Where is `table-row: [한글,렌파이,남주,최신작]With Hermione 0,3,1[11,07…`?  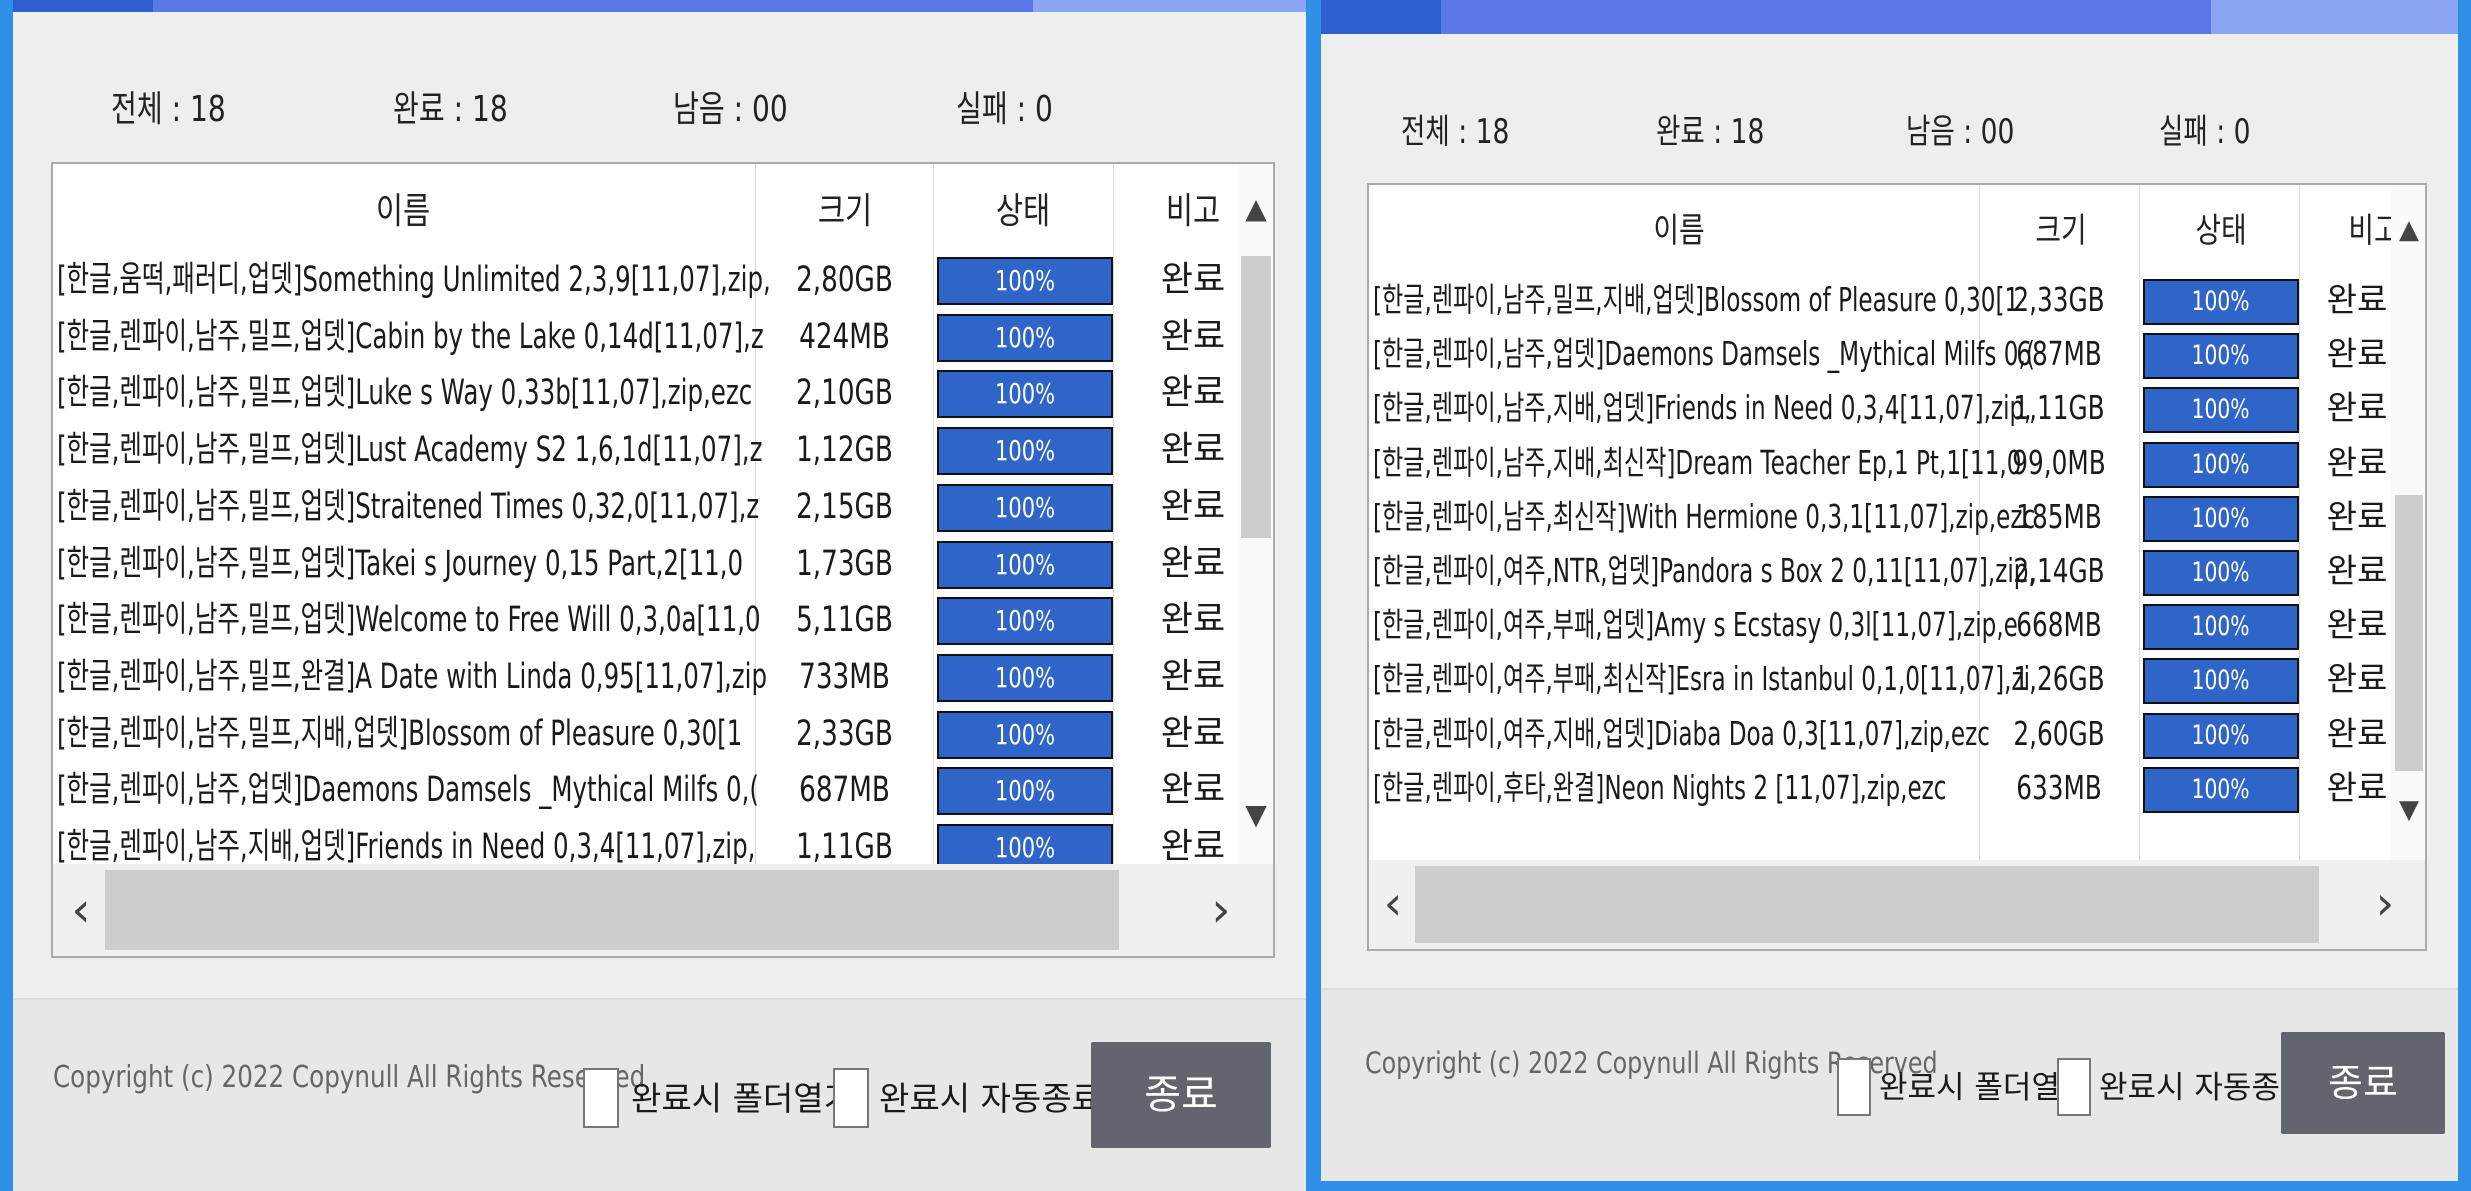 table-row: [한글,렌파이,남주,최신작]With Hermione 0,3,1[11,07… is located at coordinates (1880, 517).